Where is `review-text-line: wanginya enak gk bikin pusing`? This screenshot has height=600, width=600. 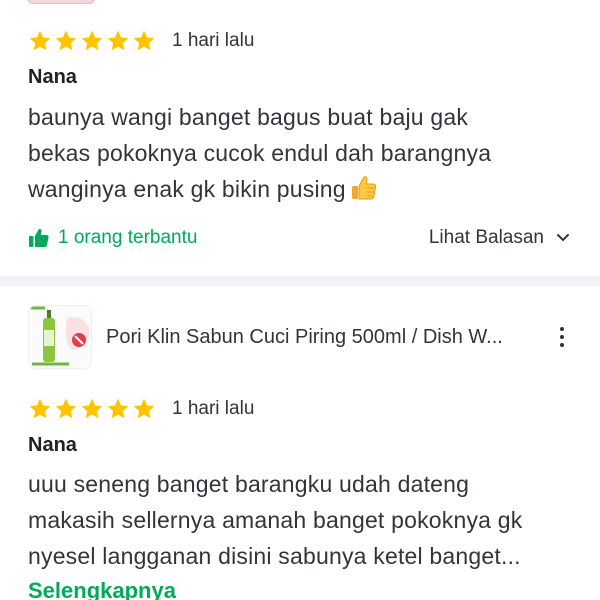
review-text-line: wanginya enak gk bikin pusing is located at coordinates (308, 189).